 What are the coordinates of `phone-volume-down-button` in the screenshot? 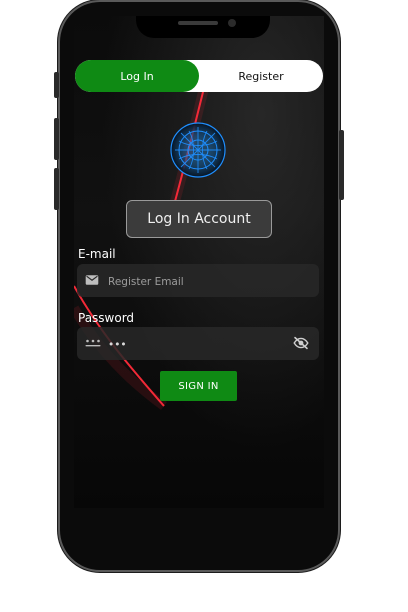 It's located at (56, 189).